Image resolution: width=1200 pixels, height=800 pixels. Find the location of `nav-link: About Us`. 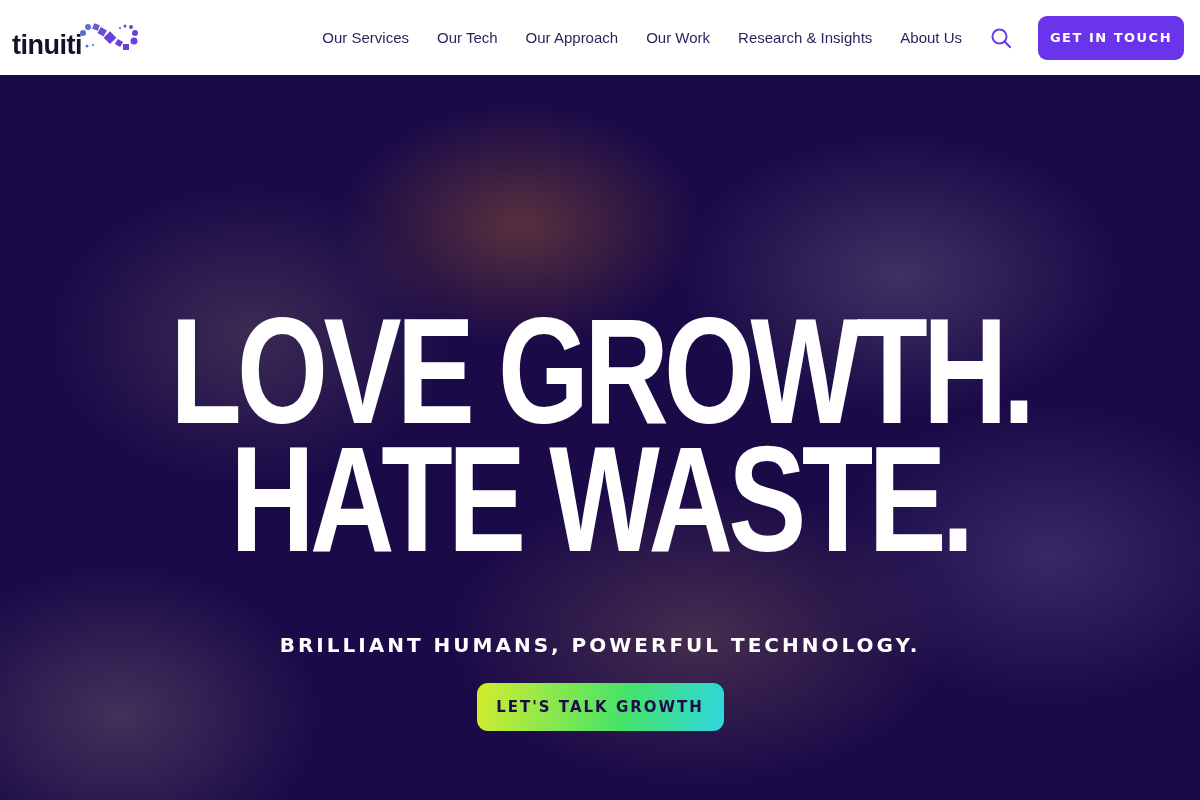

nav-link: About Us is located at coordinates (931, 37).